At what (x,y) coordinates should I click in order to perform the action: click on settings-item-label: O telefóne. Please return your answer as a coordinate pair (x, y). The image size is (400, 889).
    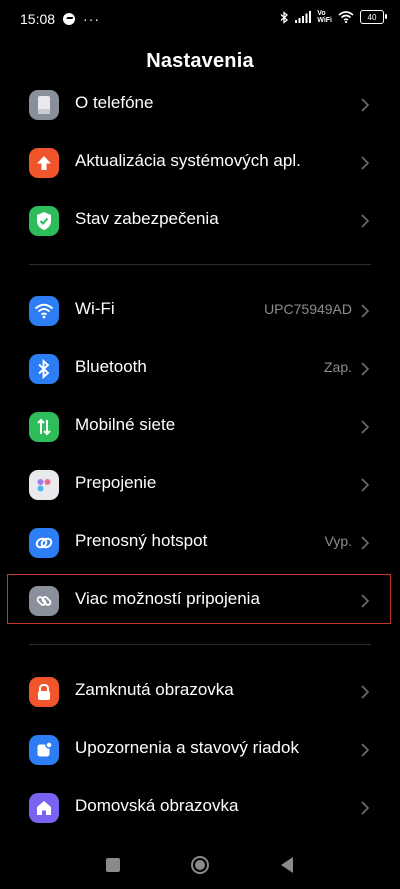
    Looking at the image, I should click on (114, 102).